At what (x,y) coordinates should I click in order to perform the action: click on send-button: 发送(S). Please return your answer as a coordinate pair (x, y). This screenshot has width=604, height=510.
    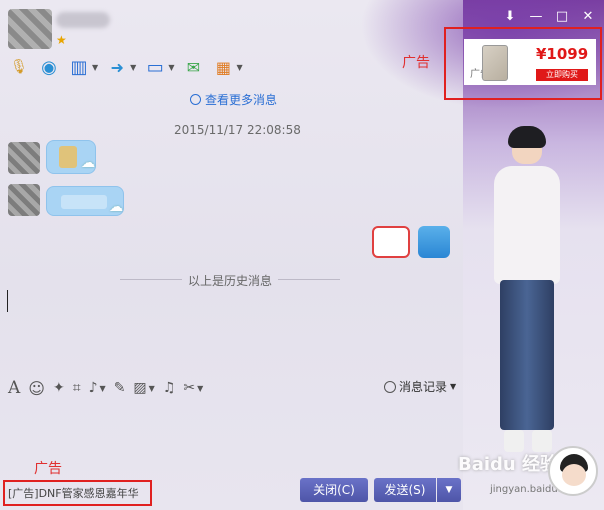
    Looking at the image, I should click on (405, 490).